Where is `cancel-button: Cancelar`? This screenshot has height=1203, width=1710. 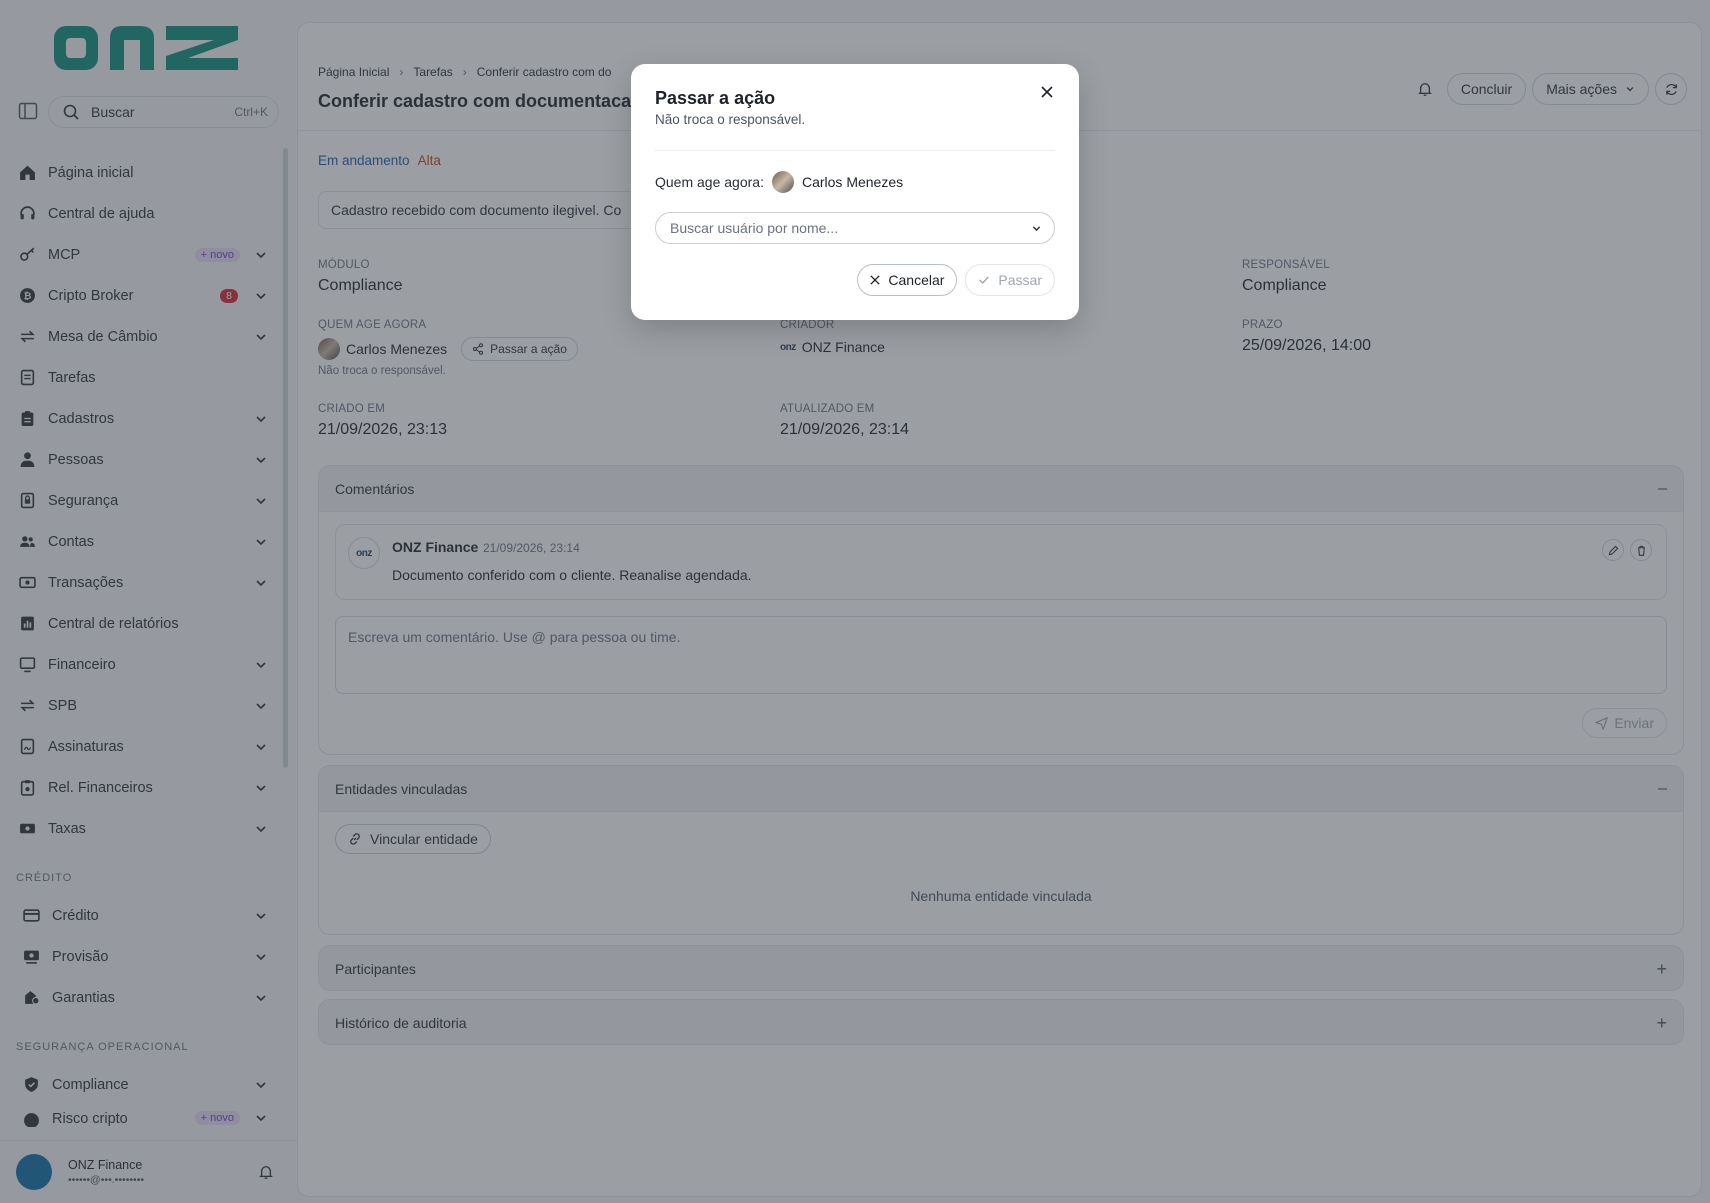 cancel-button: Cancelar is located at coordinates (907, 280).